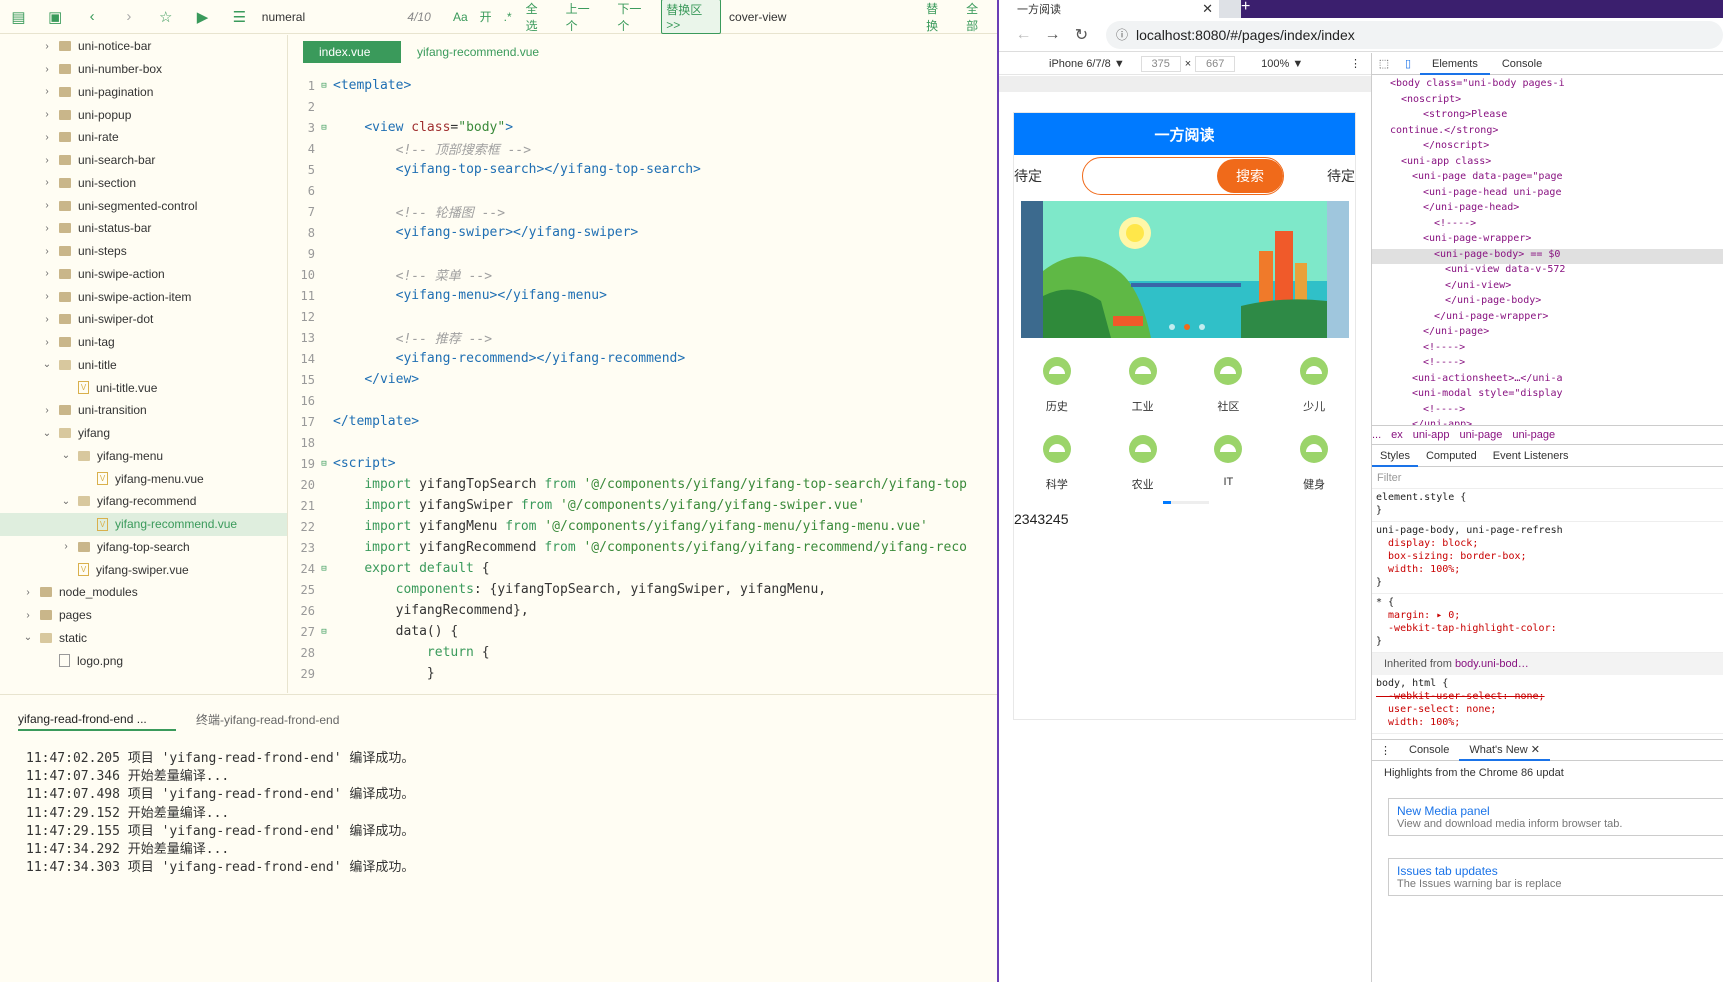 The image size is (1723, 982). Describe the element at coordinates (1183, 176) in the screenshot. I see `search-box: 搜索` at that location.